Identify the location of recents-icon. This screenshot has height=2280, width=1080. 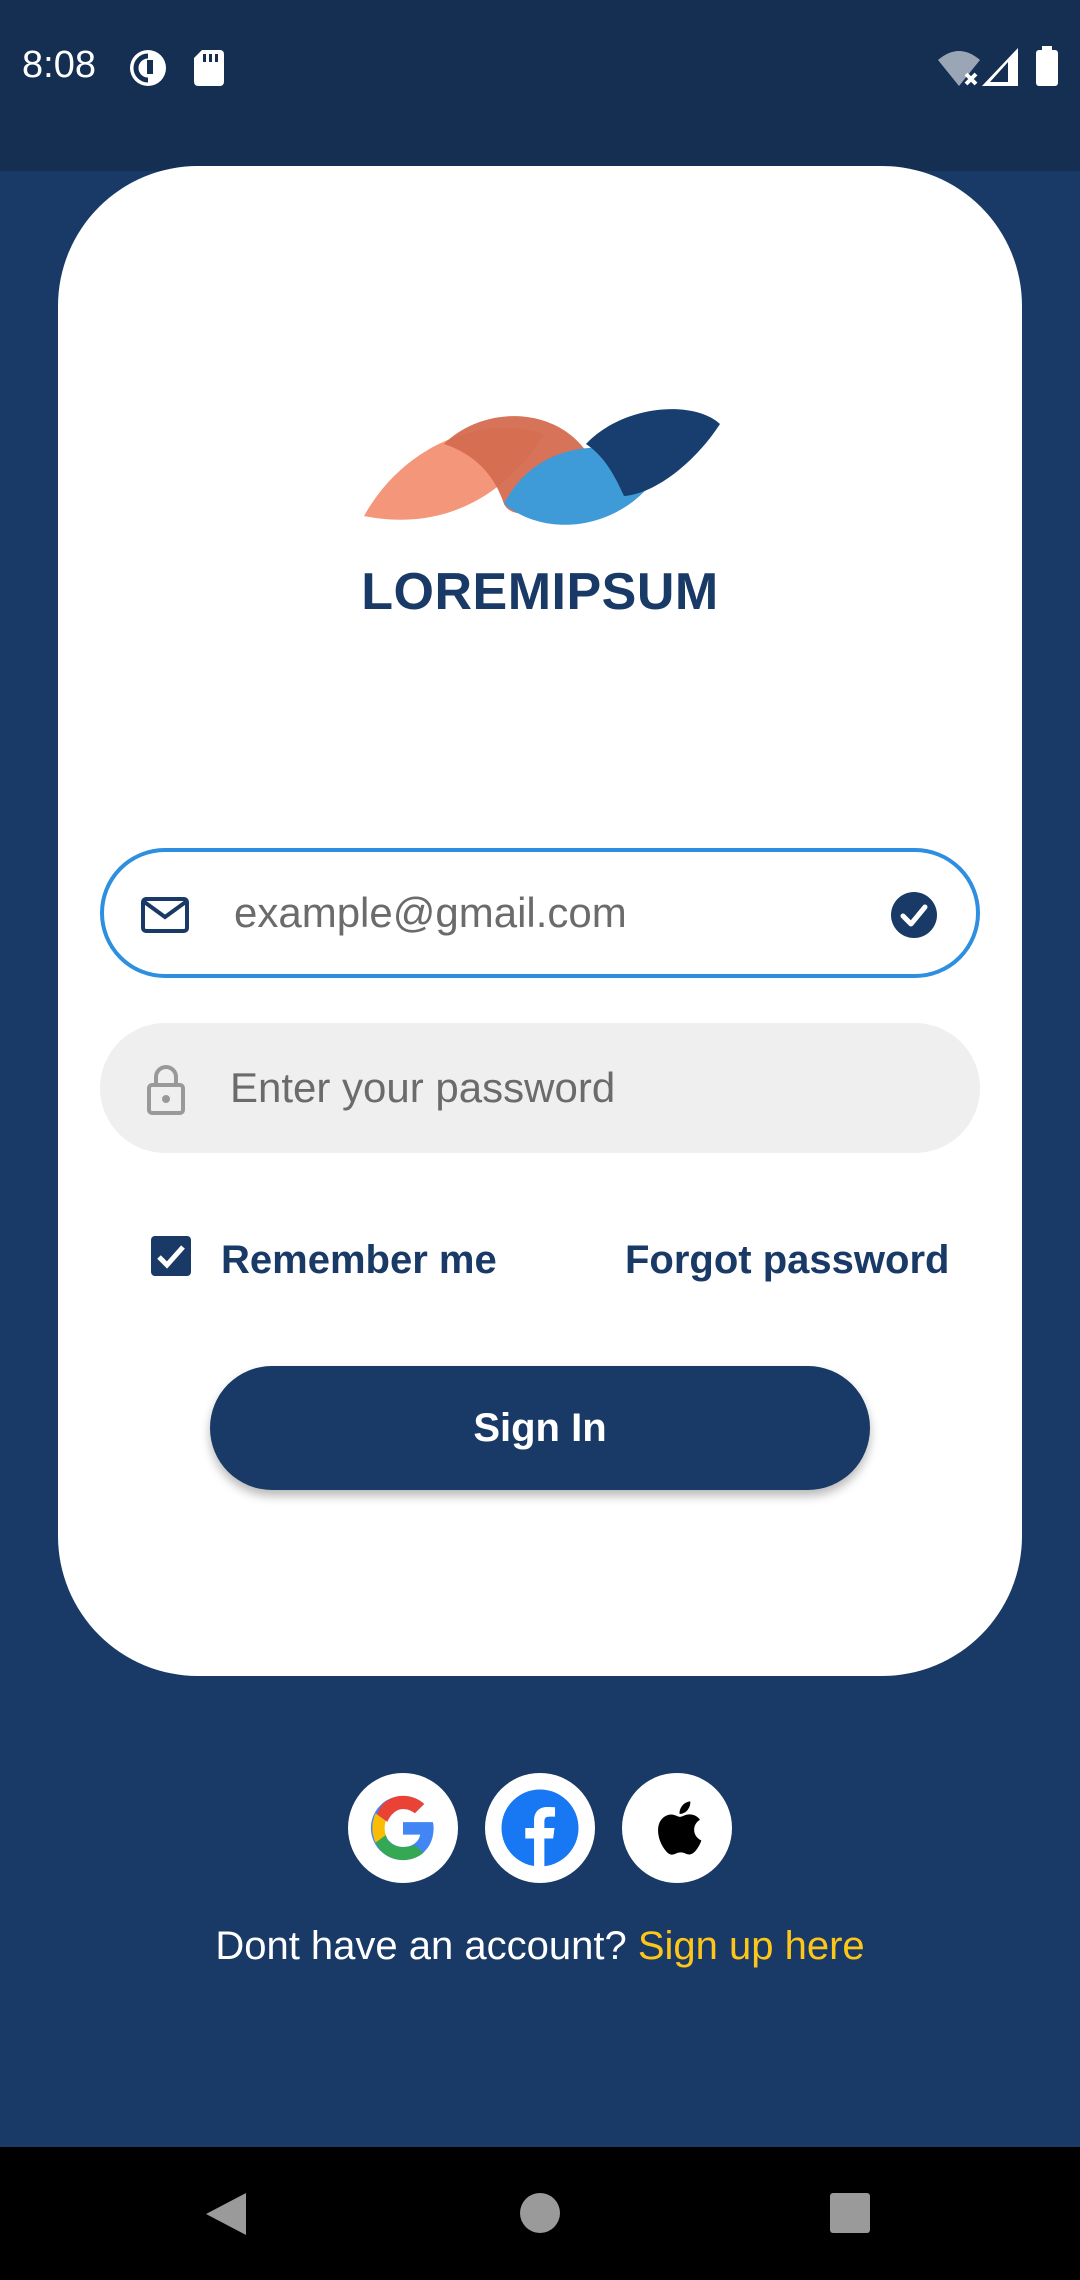
(850, 2213).